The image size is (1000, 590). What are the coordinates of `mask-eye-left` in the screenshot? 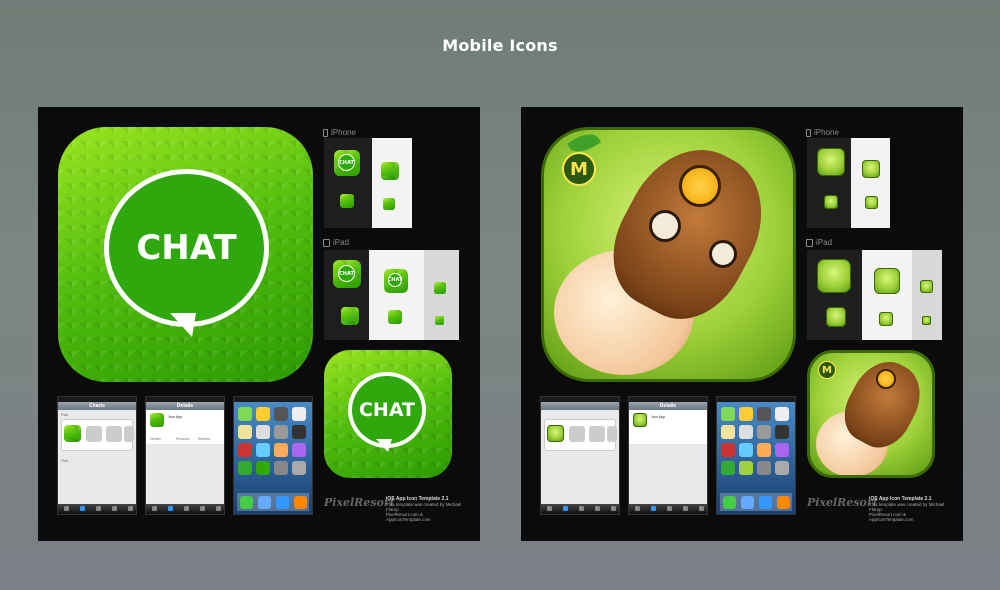 It's located at (665, 226).